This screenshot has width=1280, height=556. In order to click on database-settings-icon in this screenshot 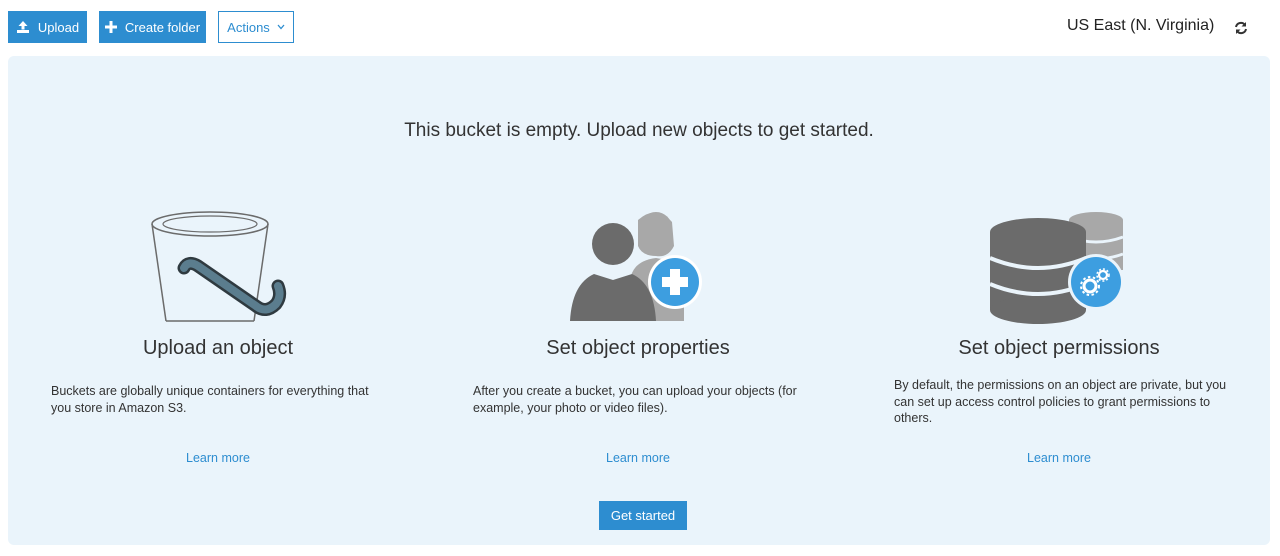, I will do `click(1059, 266)`.